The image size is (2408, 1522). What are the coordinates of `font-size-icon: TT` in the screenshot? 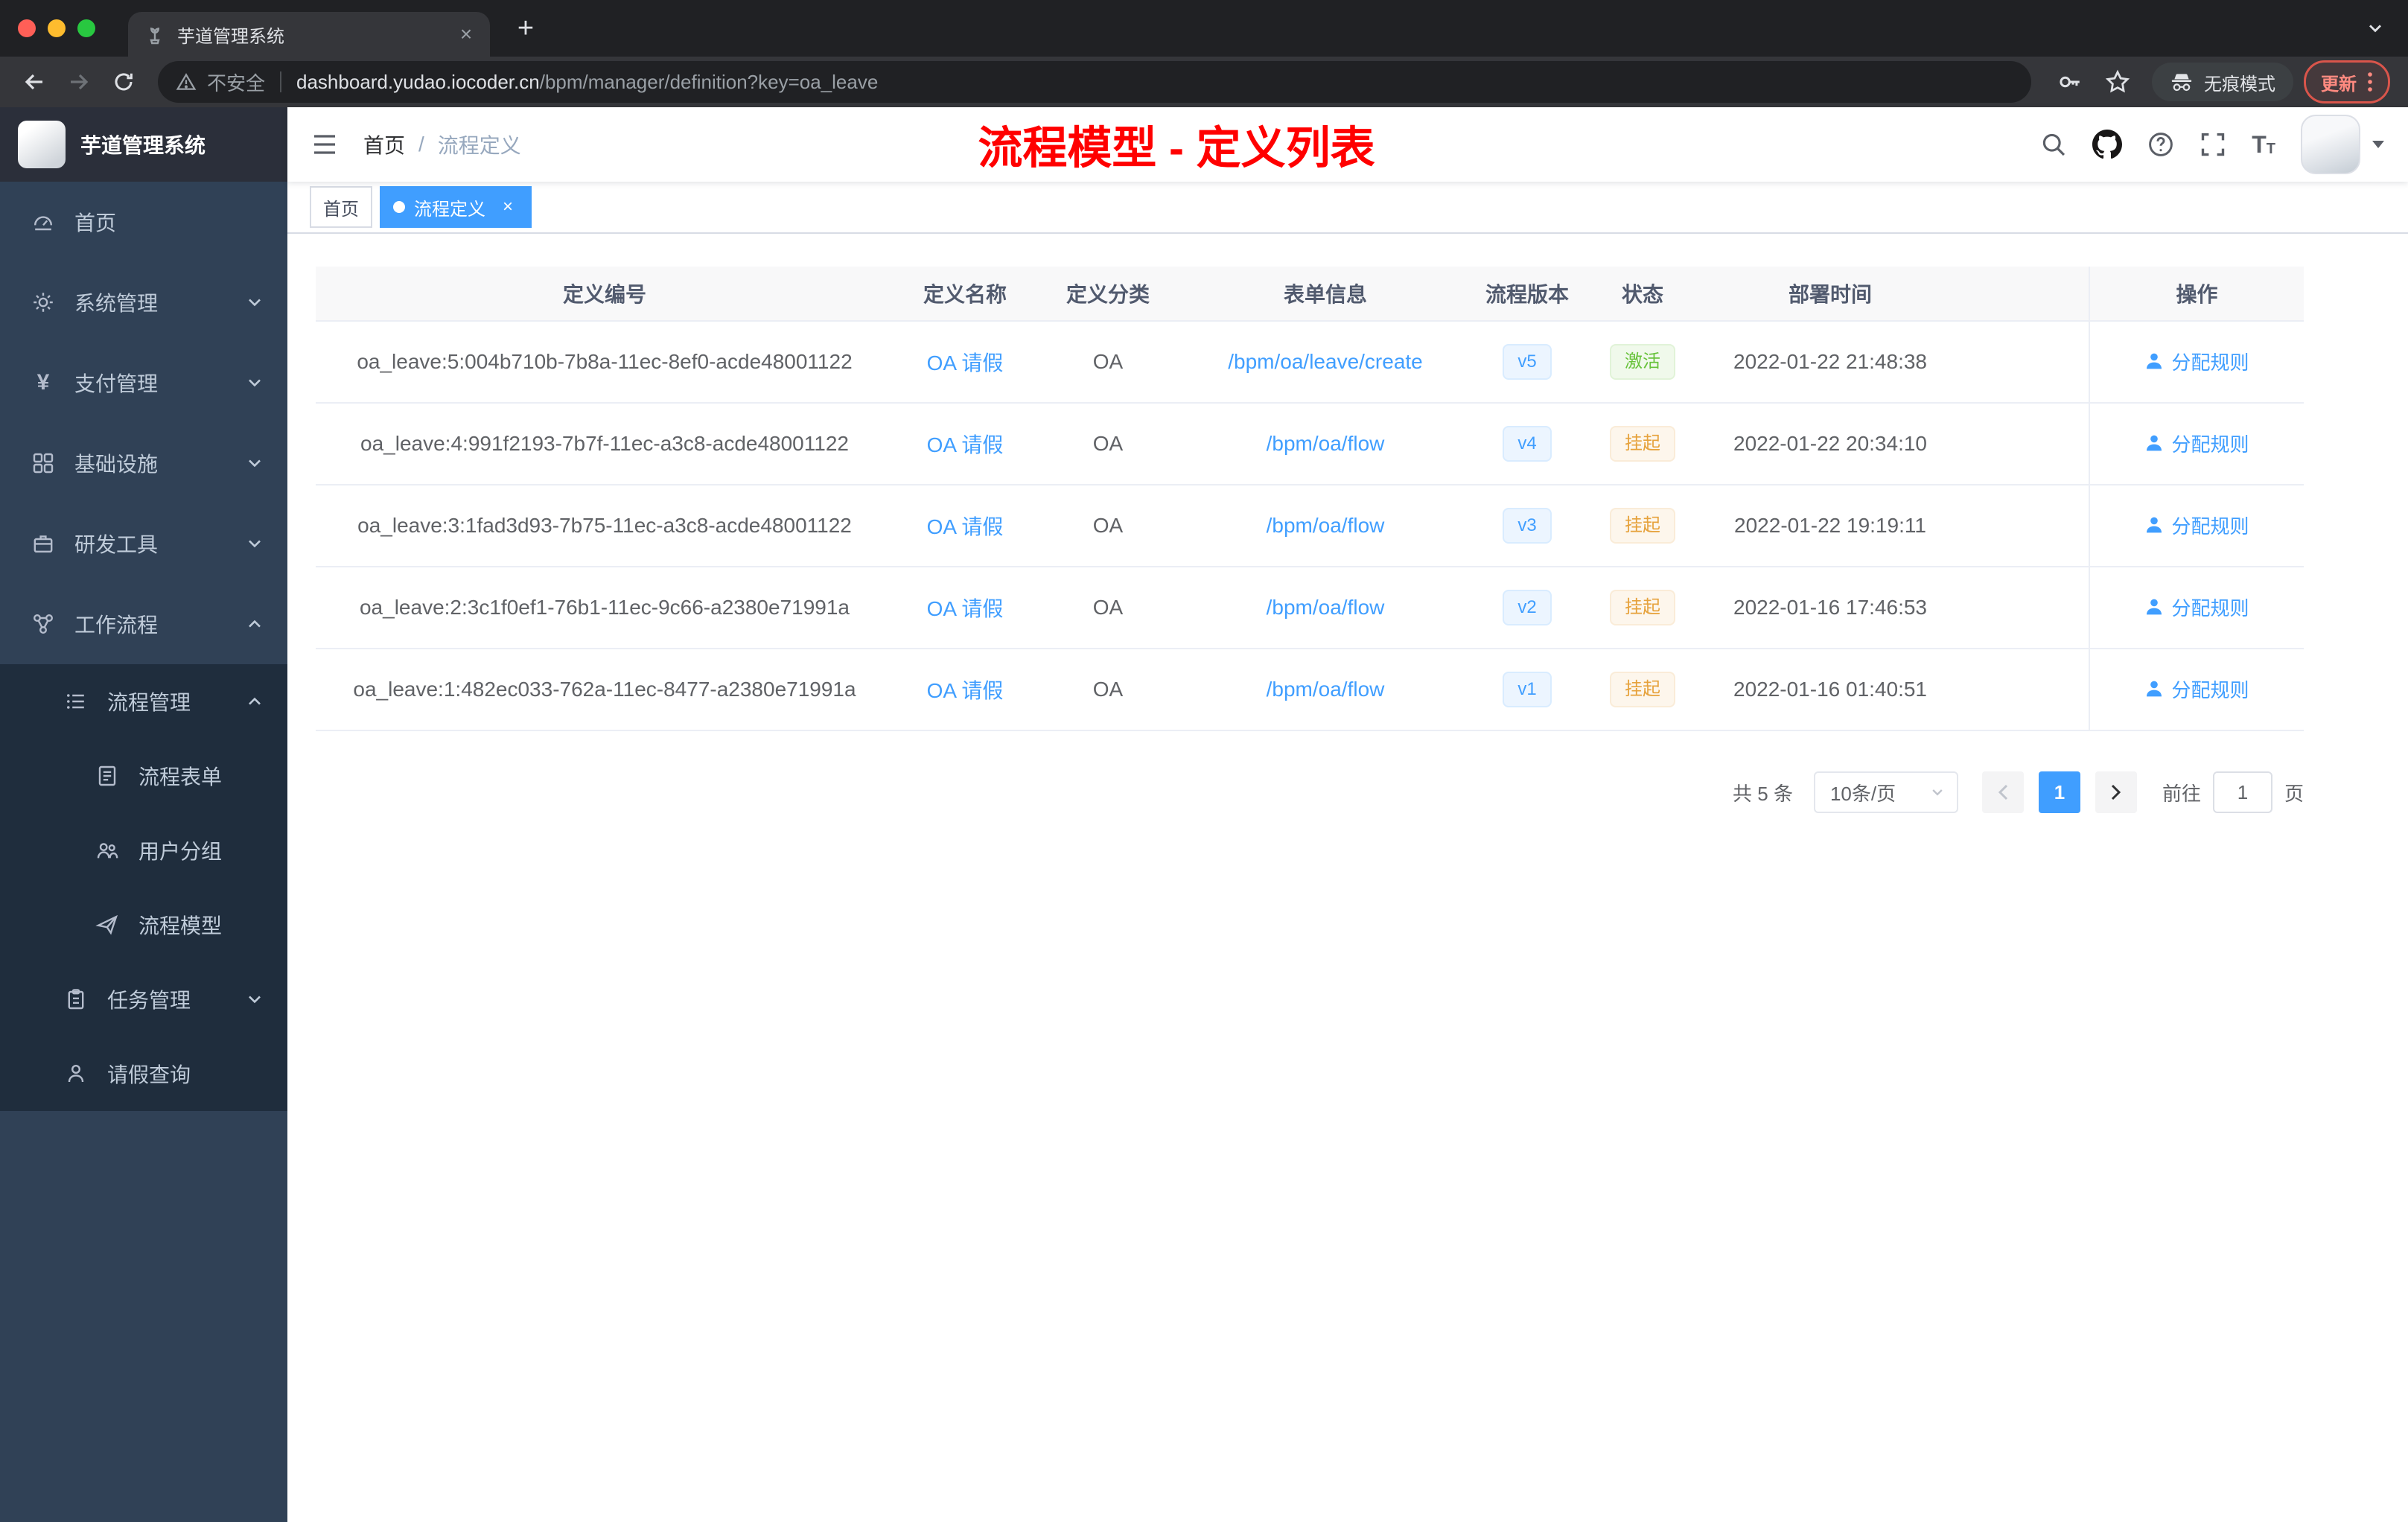 It's located at (2263, 144).